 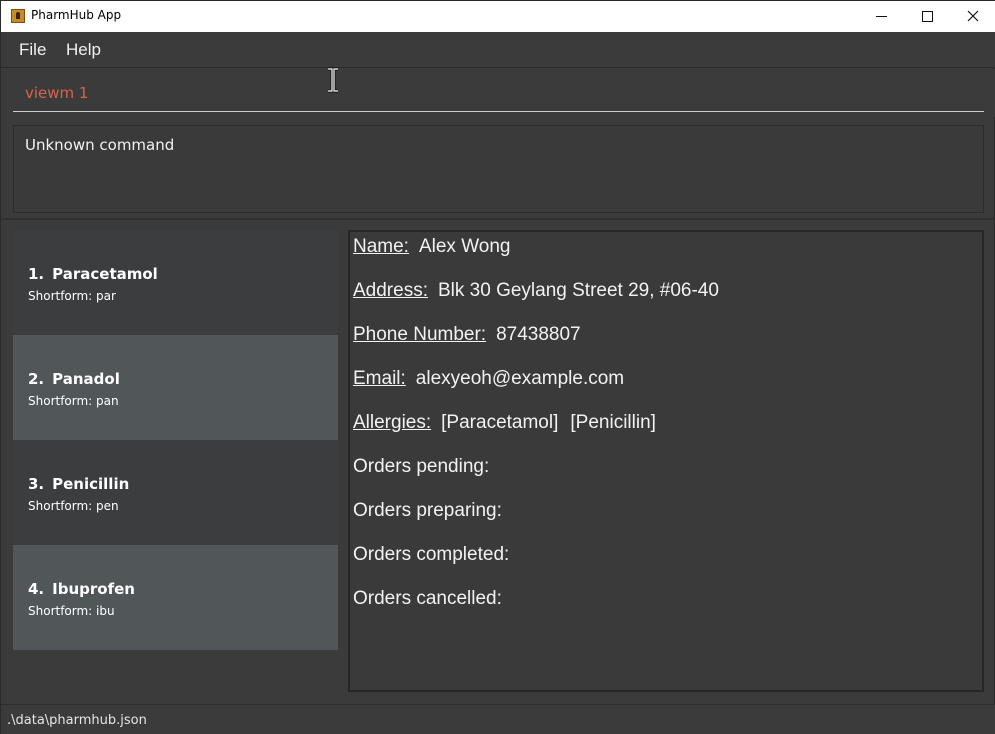 I want to click on name-value: Alex Wong, so click(x=464, y=246).